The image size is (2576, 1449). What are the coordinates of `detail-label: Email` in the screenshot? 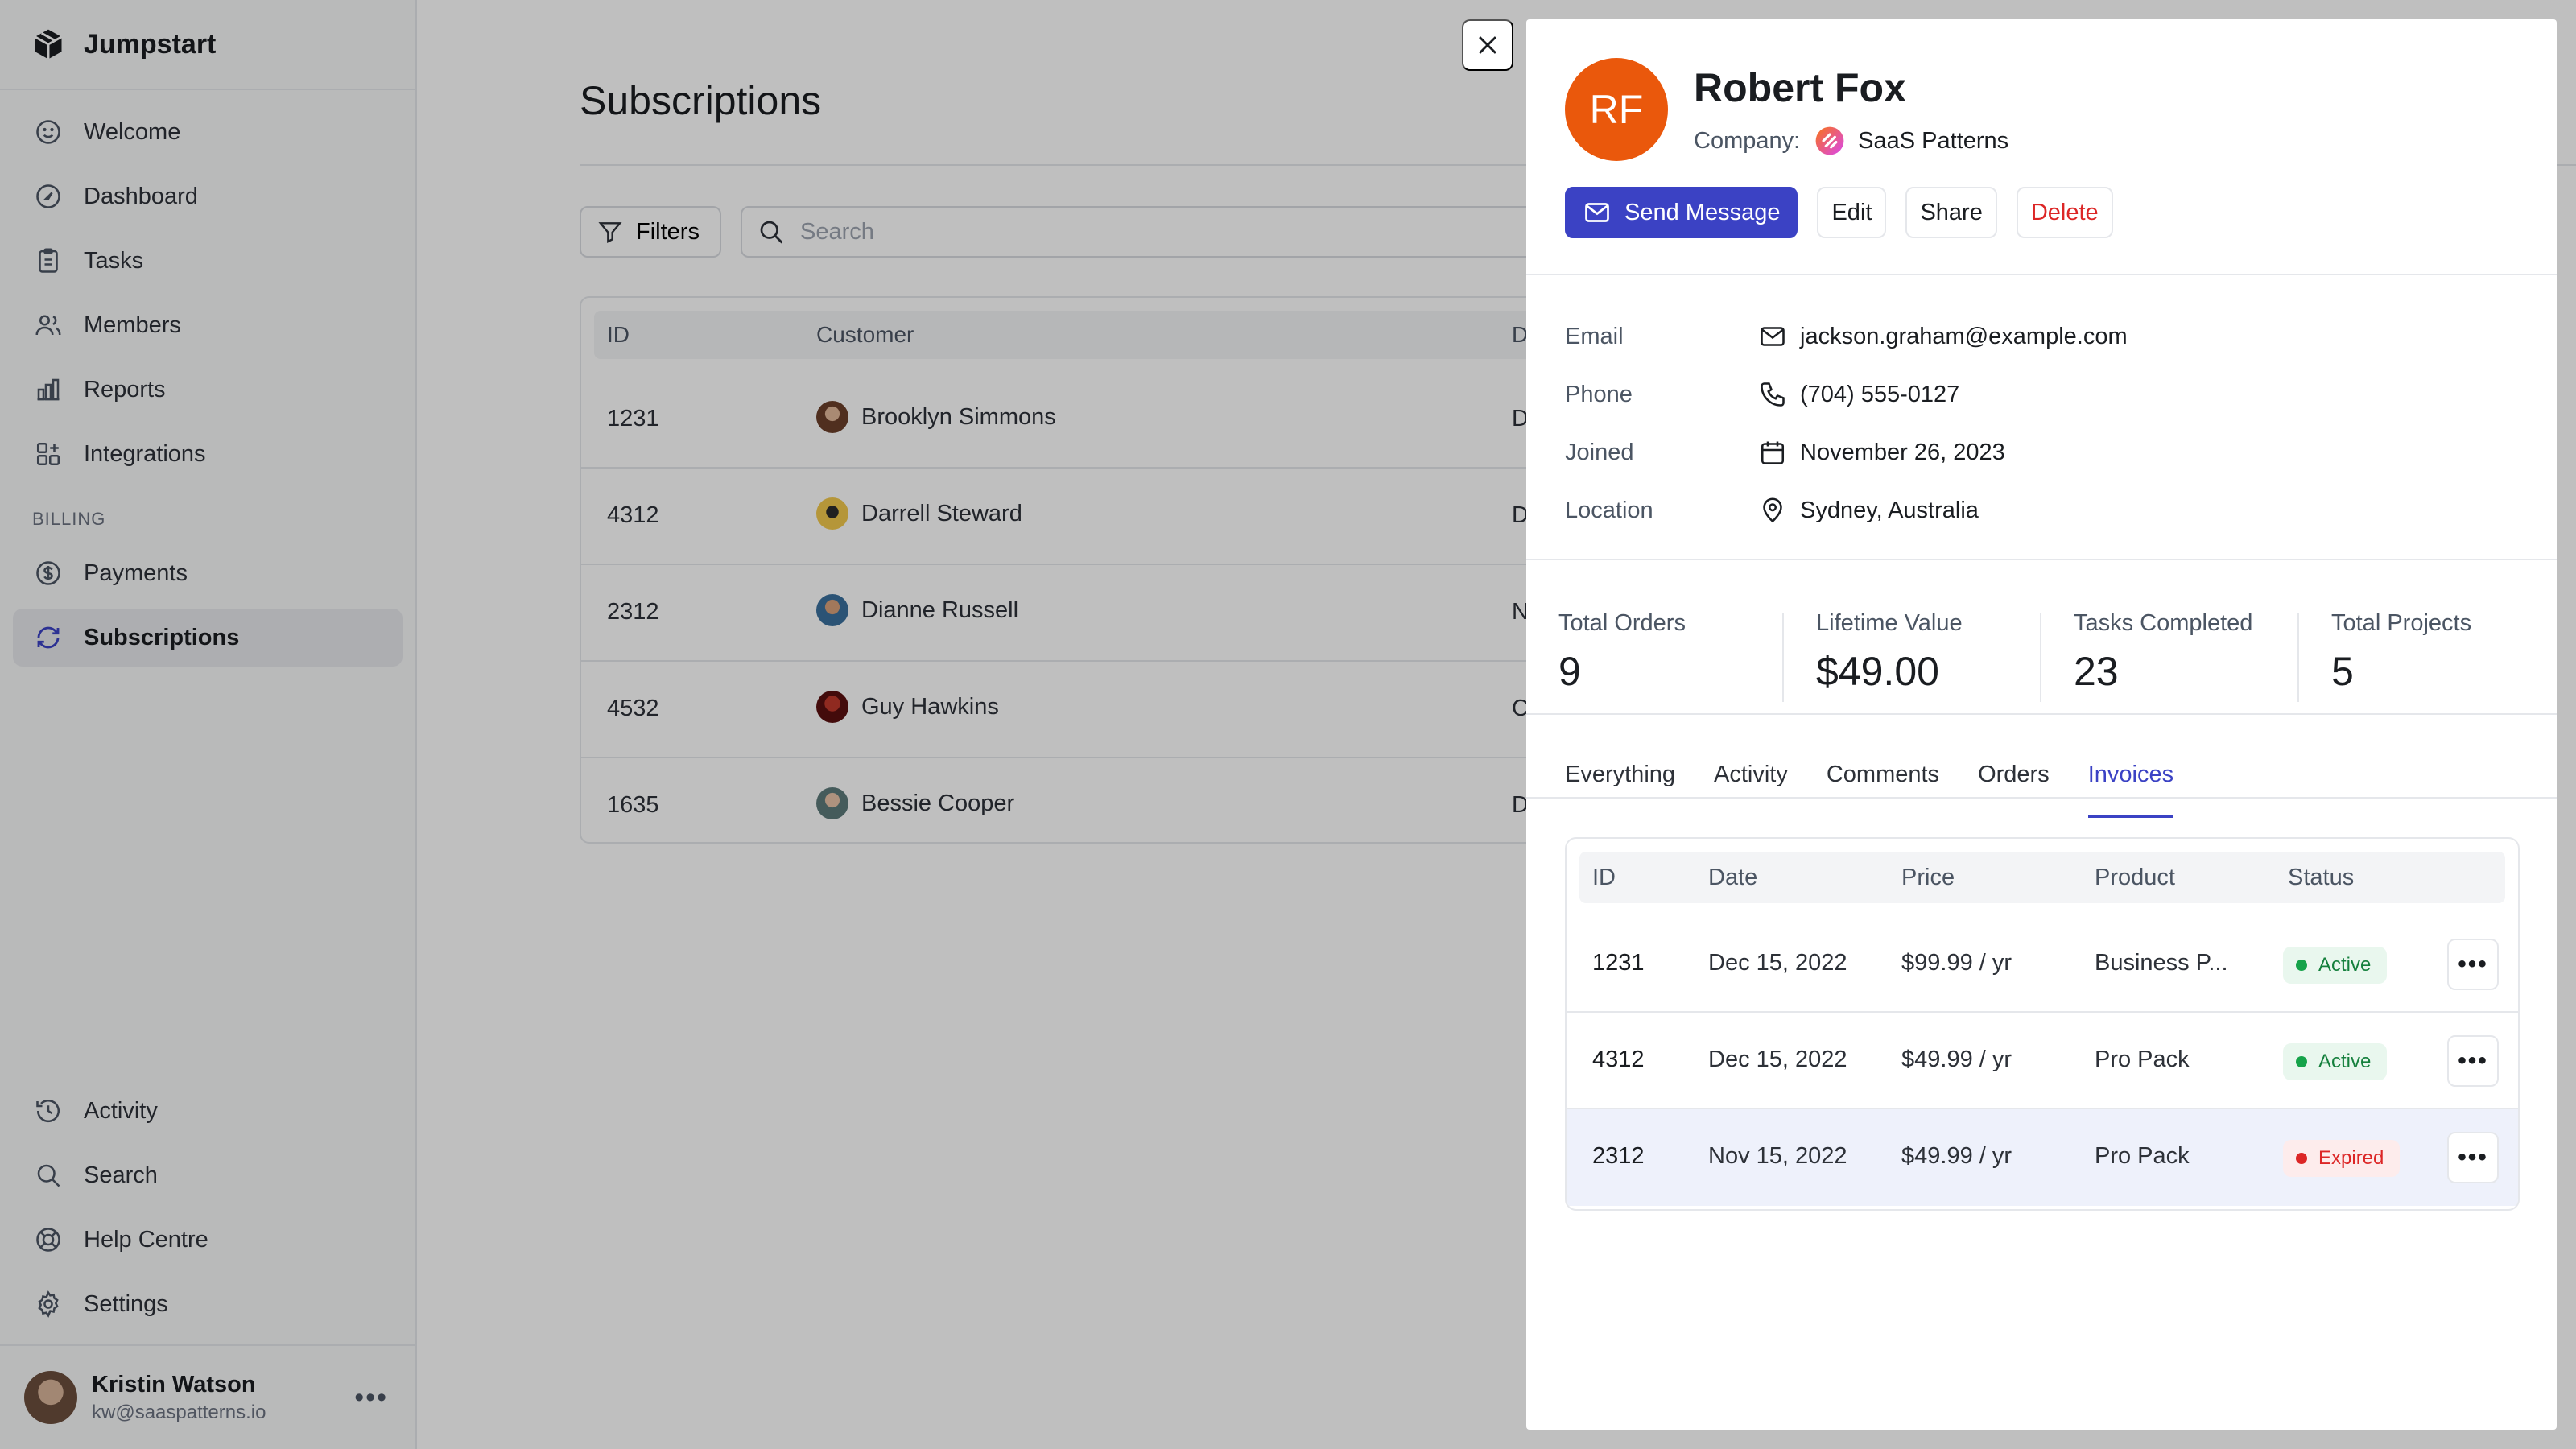 It's located at (1594, 336).